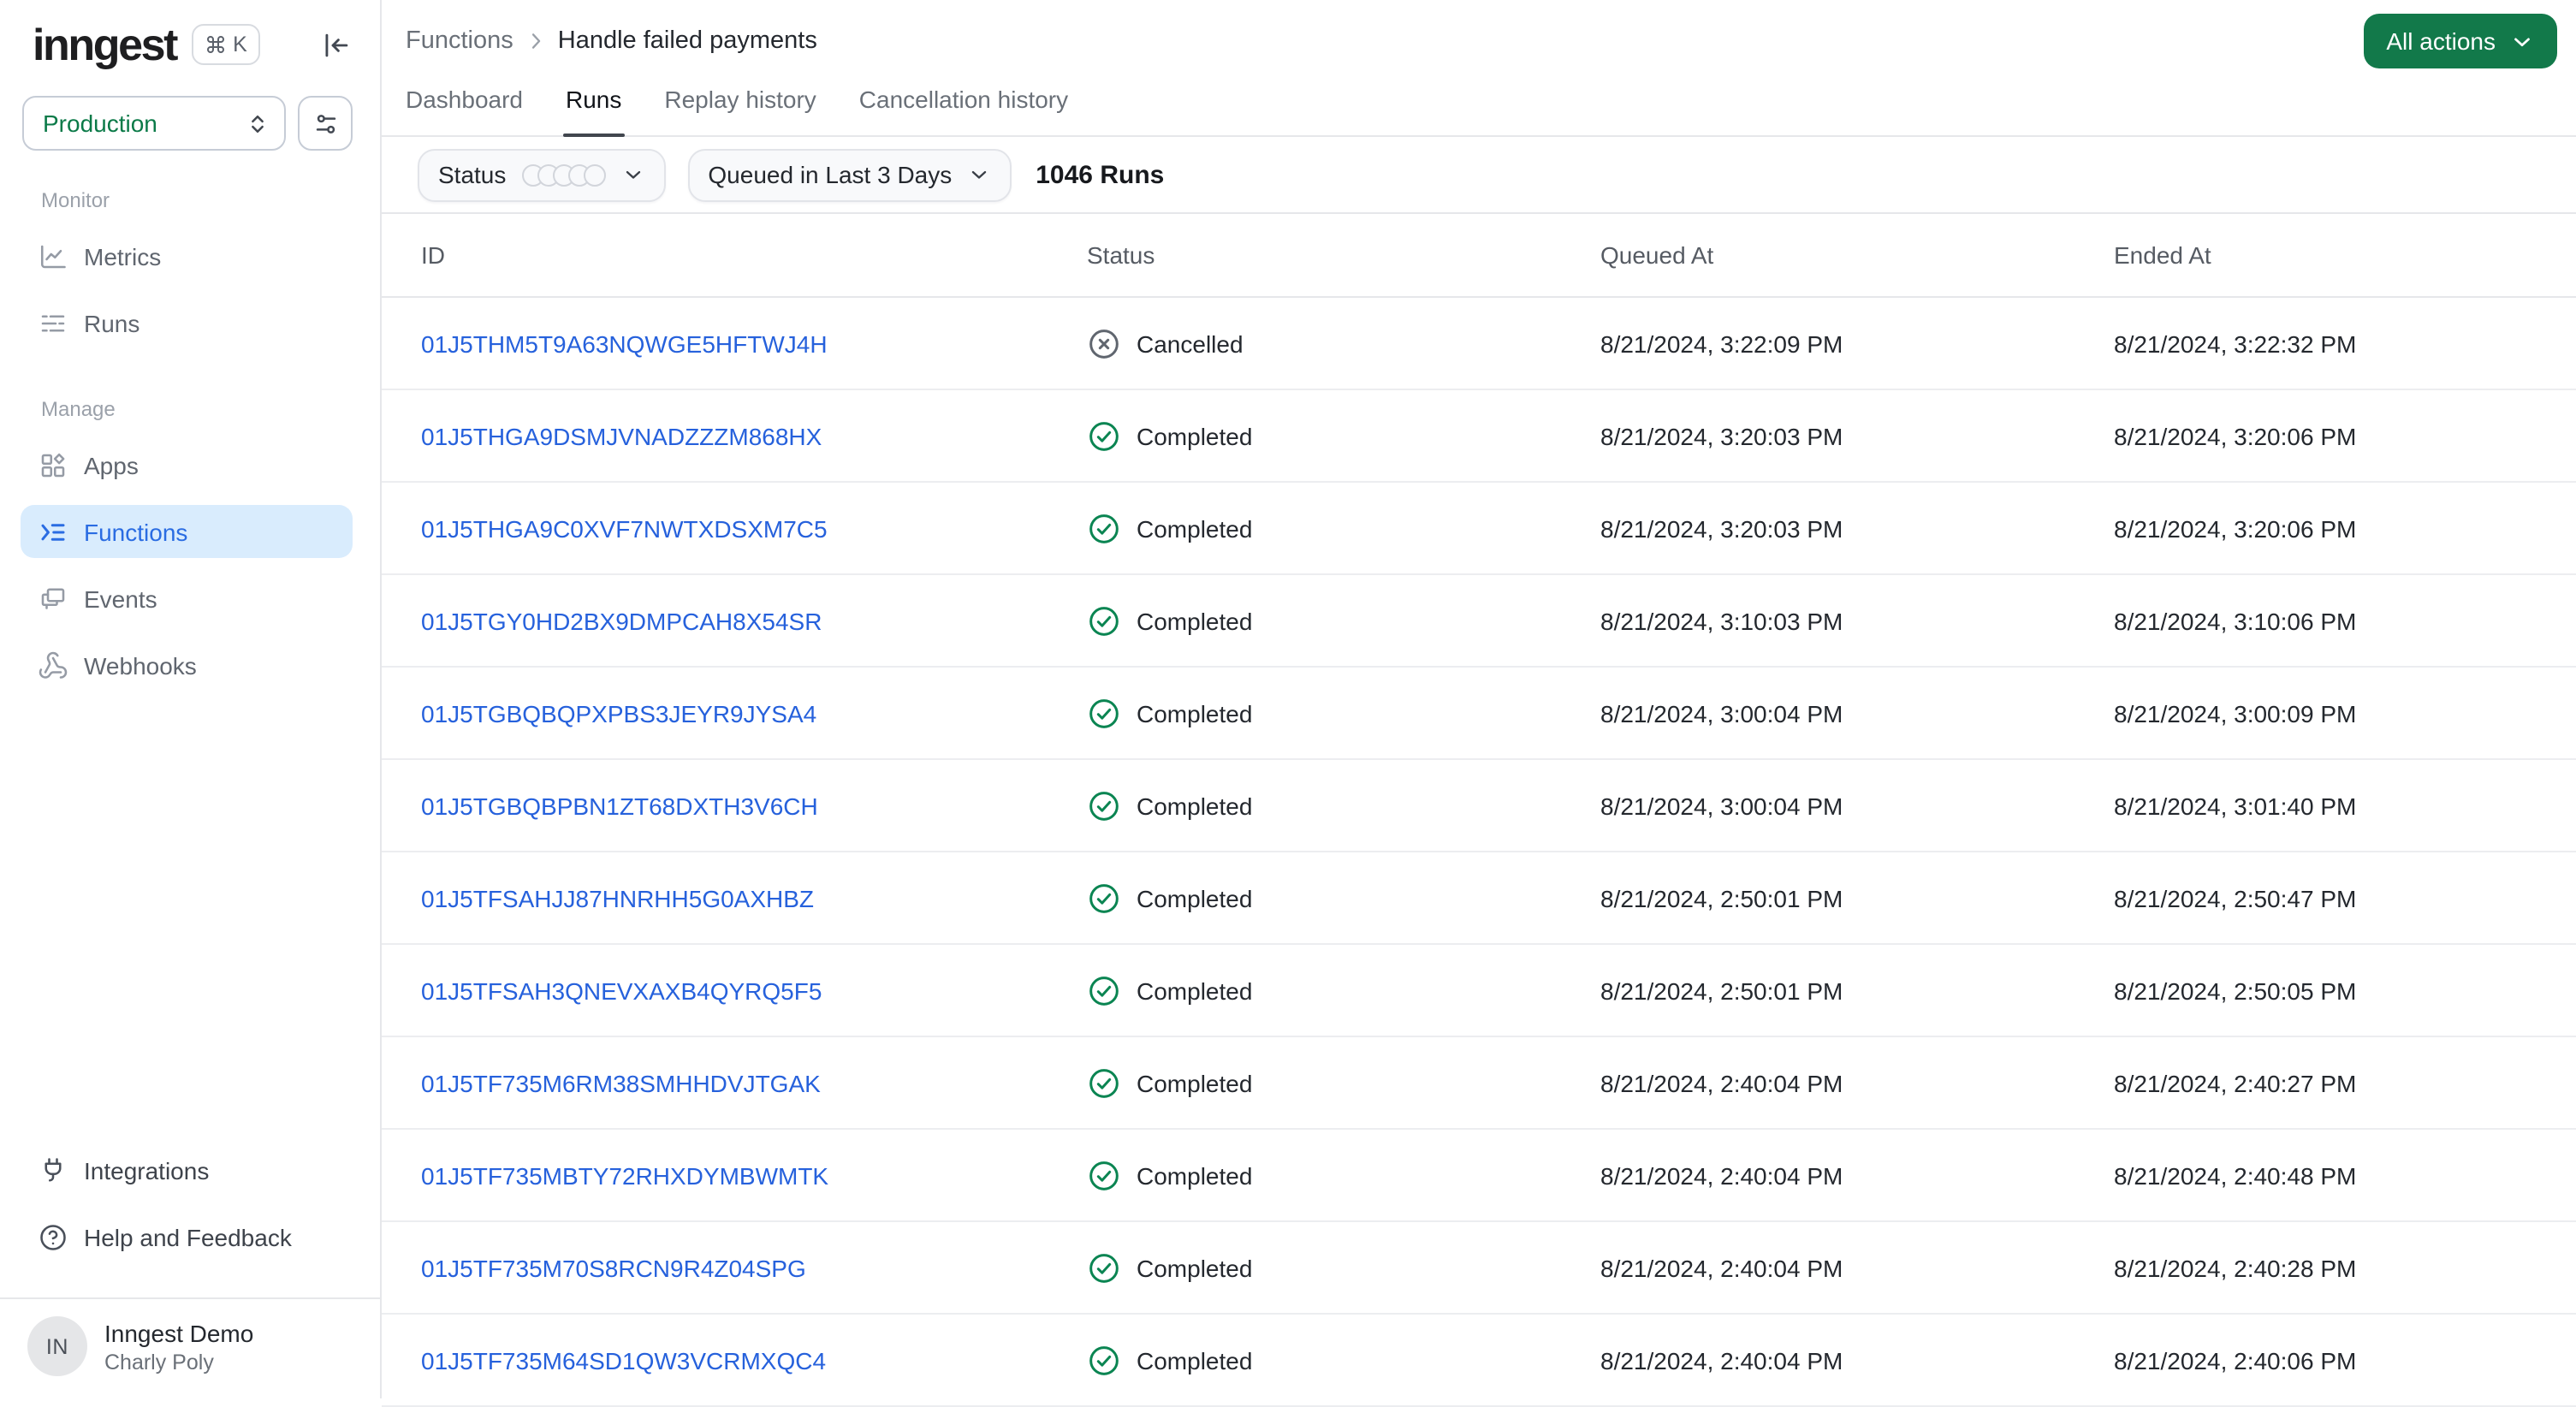 This screenshot has height=1407, width=2576. What do you see at coordinates (187, 255) in the screenshot?
I see `sidebar-item-metrics: Metrics` at bounding box center [187, 255].